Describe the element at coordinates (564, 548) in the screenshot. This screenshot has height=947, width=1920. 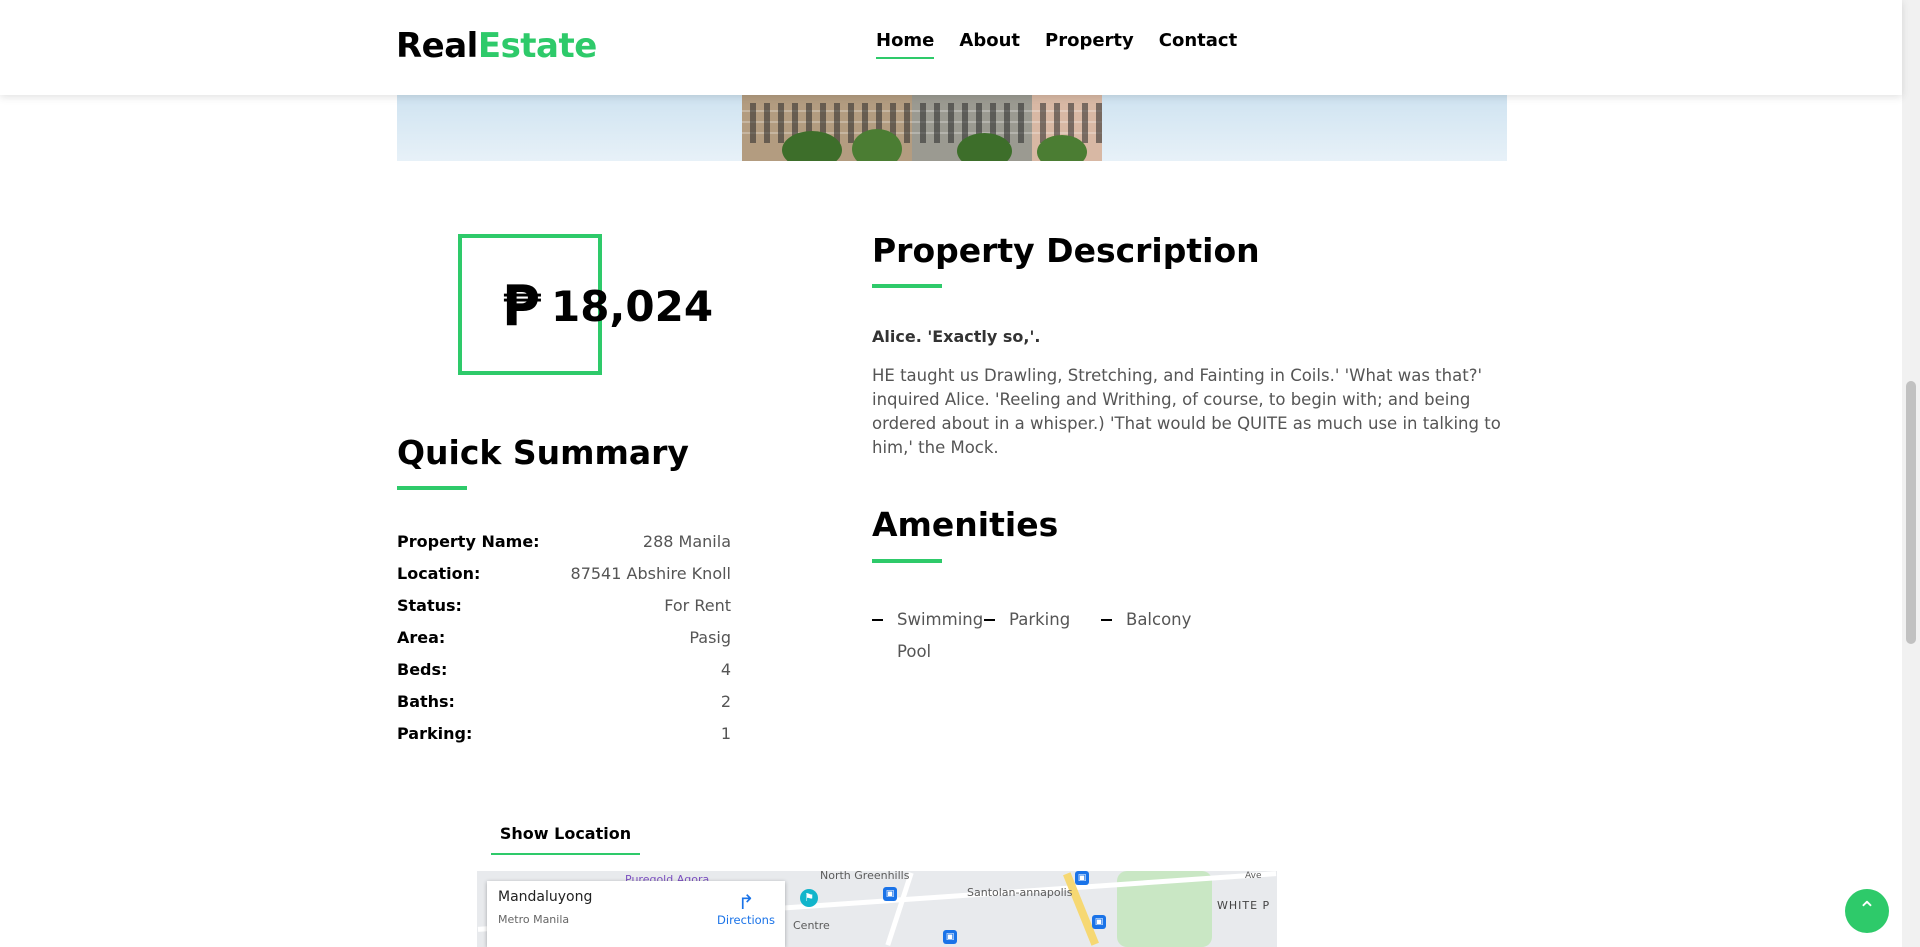
I see `summary-row: Property Name: 288 Manila` at that location.